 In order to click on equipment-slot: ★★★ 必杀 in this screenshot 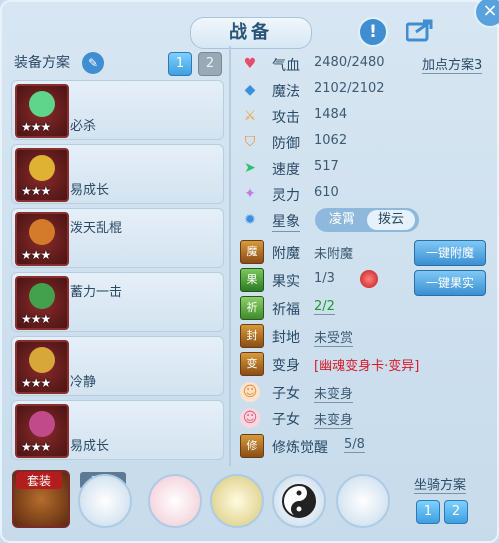, I will do `click(117, 110)`.